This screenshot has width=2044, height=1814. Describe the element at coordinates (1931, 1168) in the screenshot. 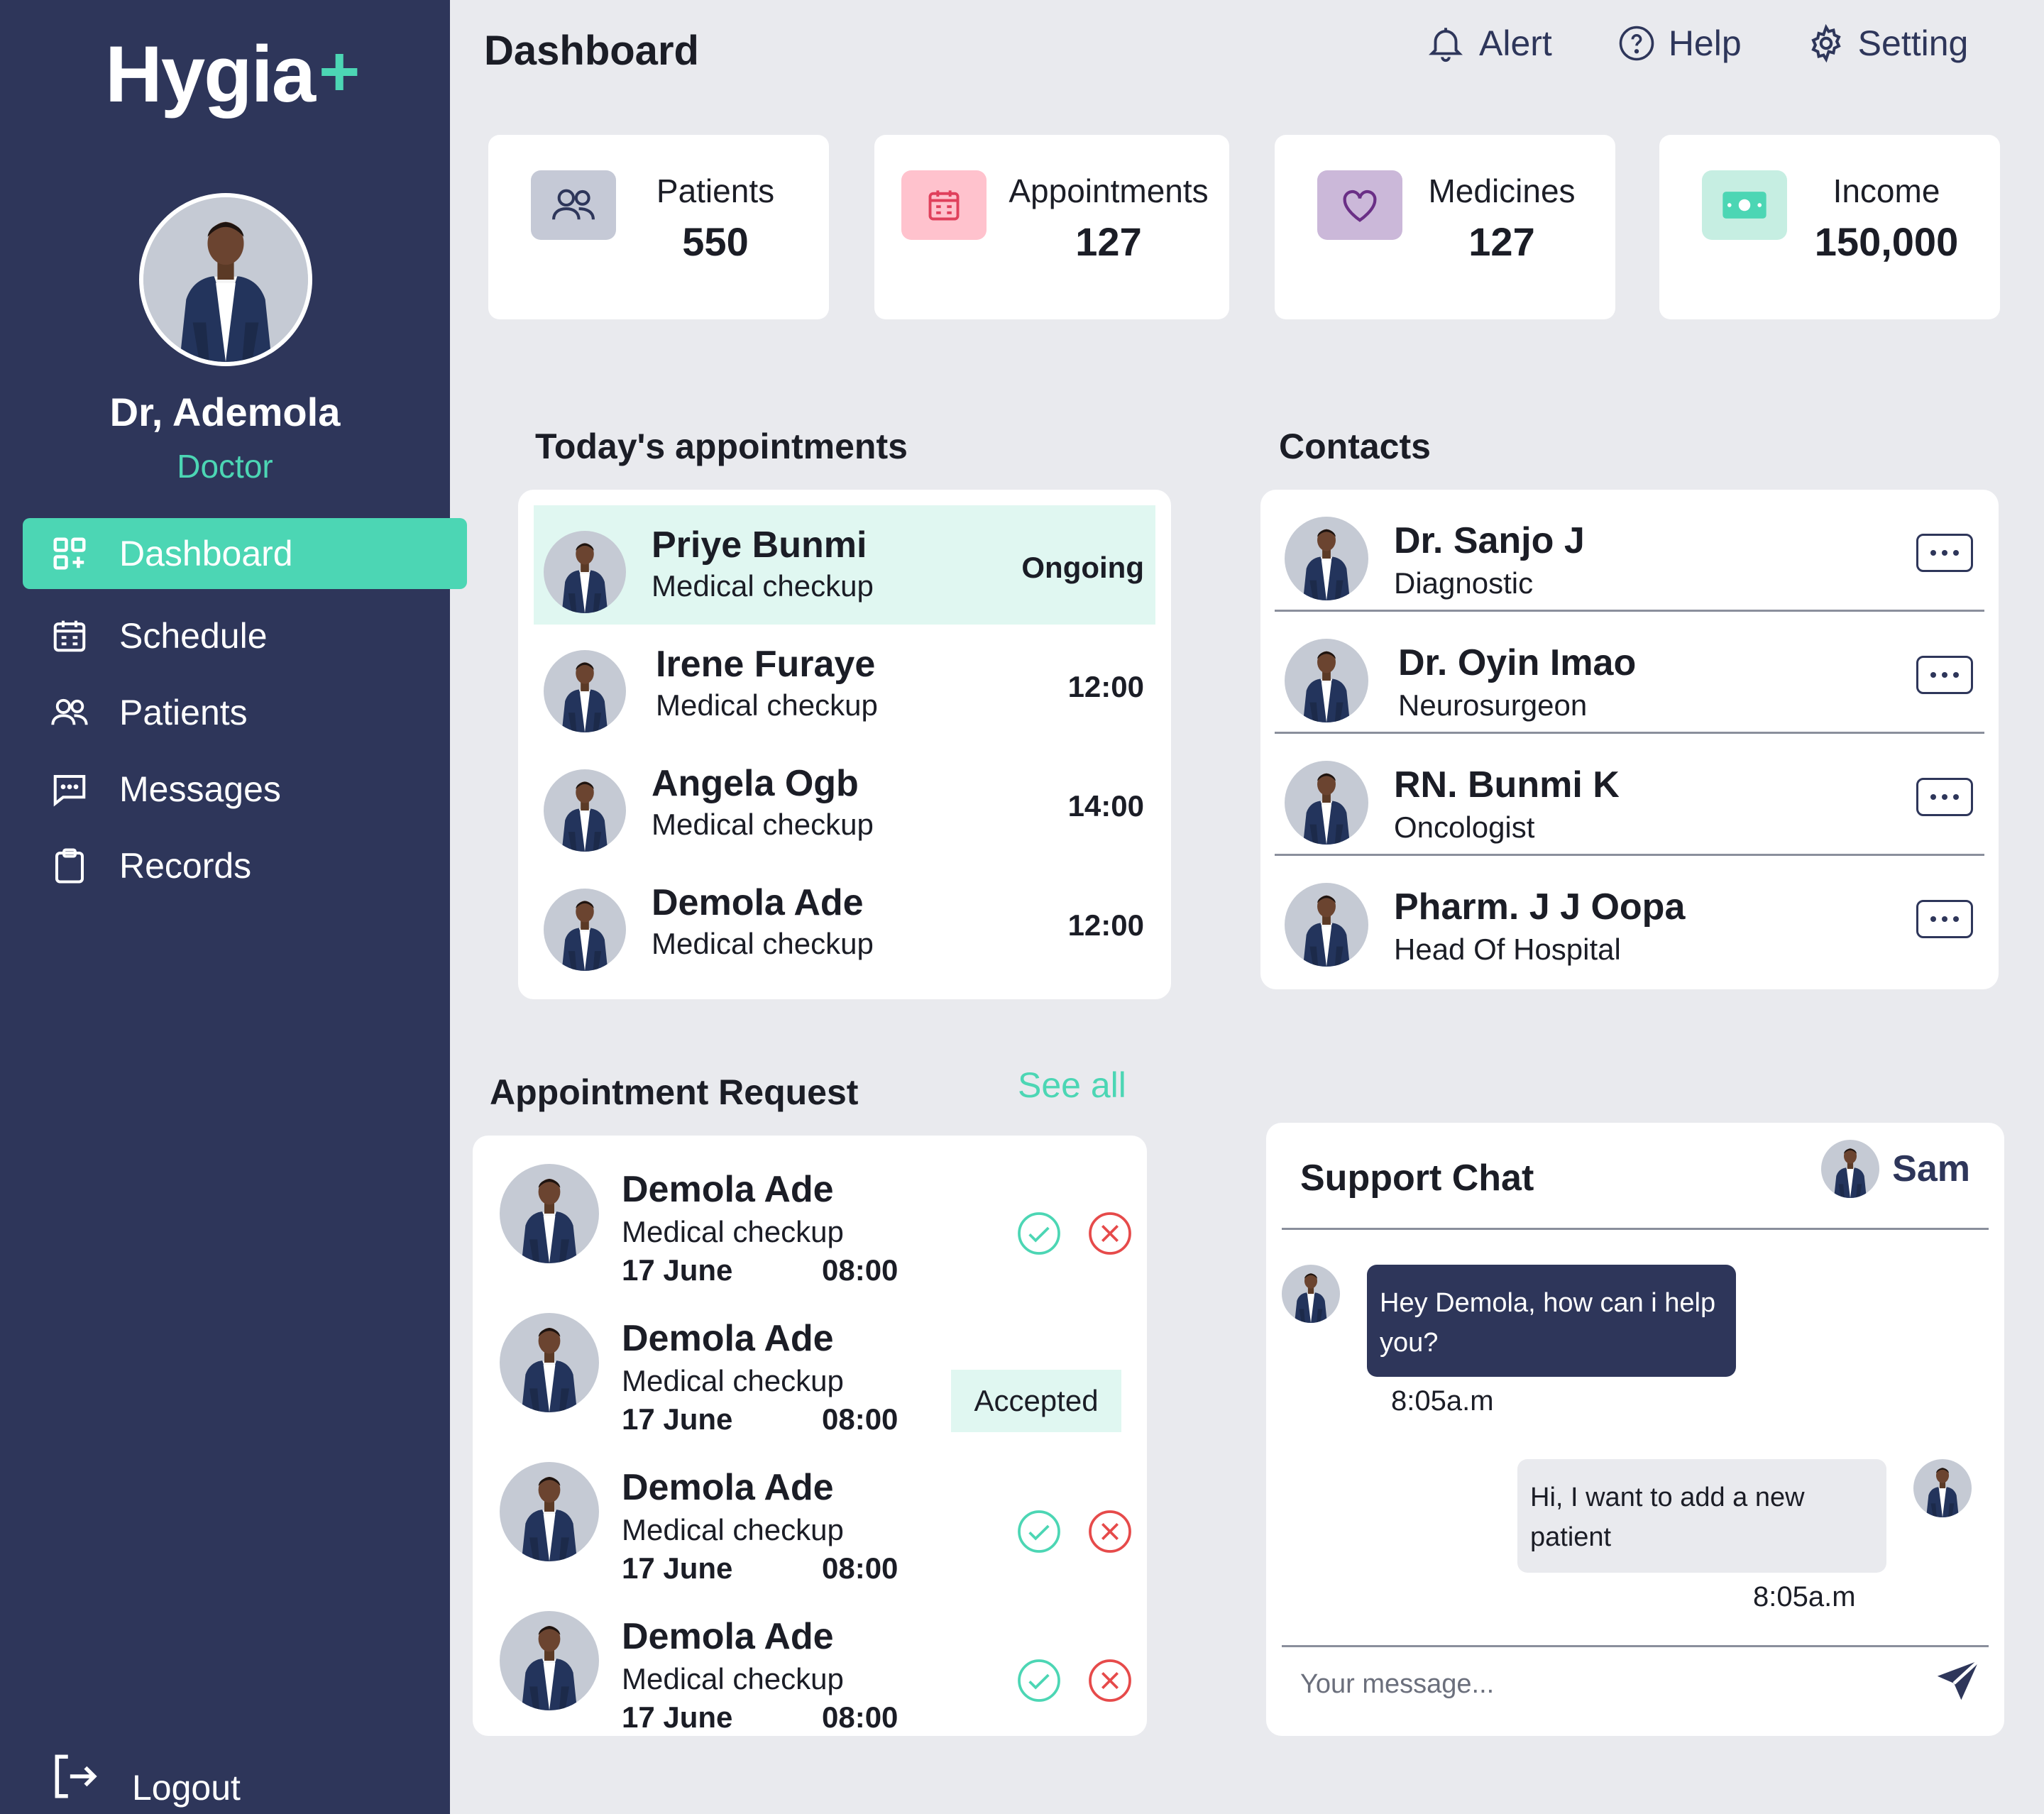

I see `chat-user-name: Sam` at that location.